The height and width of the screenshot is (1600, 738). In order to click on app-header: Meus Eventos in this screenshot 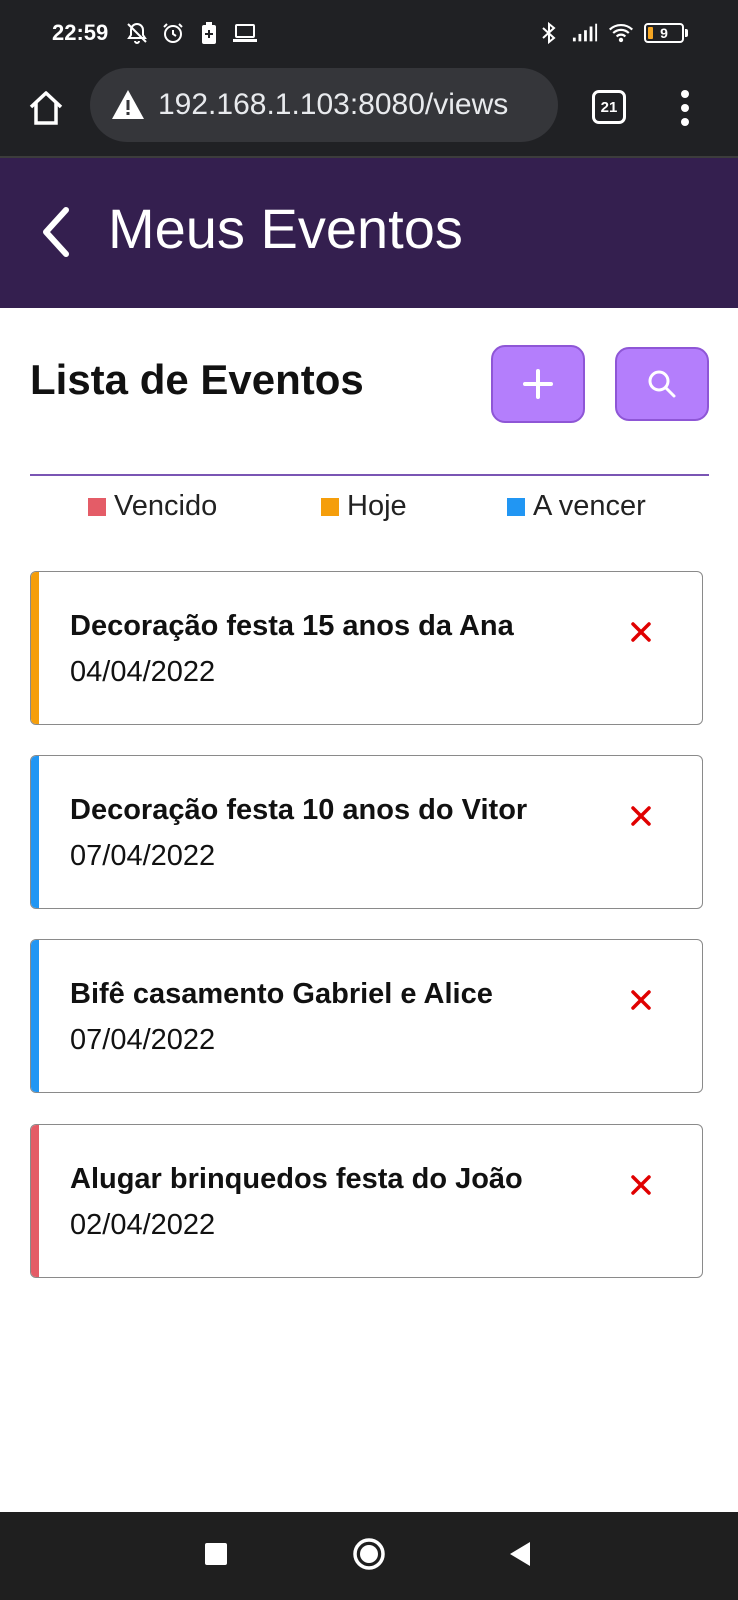, I will do `click(369, 233)`.